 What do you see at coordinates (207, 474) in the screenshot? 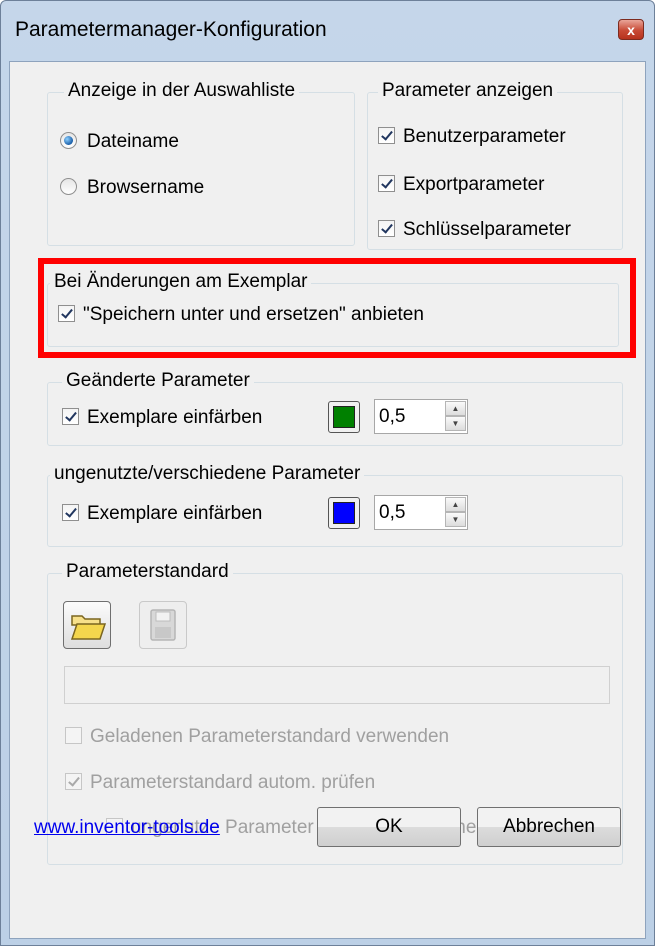
I see `unused-params-legend: ungenutzte/verschiedene Parameter` at bounding box center [207, 474].